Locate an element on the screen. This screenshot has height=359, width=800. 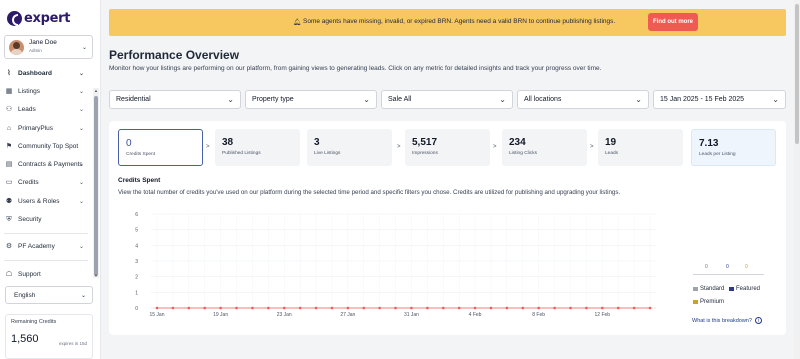
sidebar-item-users-roles: ⚉ Users & Roles ⌄ is located at coordinates (46, 201).